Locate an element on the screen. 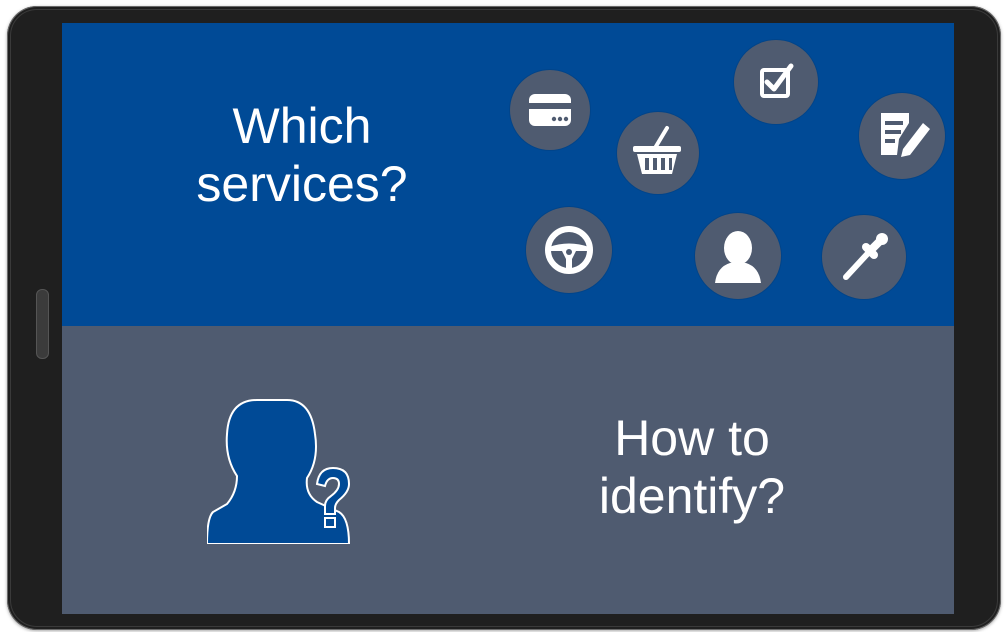  shopping-basket-icon is located at coordinates (658, 153).